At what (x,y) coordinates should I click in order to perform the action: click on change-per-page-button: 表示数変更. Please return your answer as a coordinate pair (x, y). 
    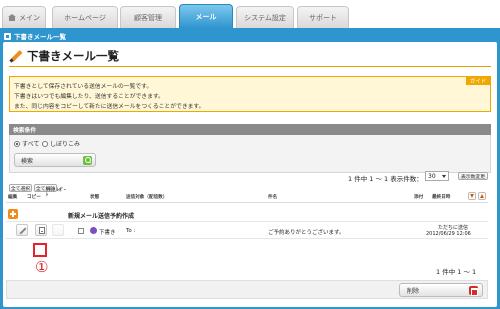
    Looking at the image, I should click on (473, 176).